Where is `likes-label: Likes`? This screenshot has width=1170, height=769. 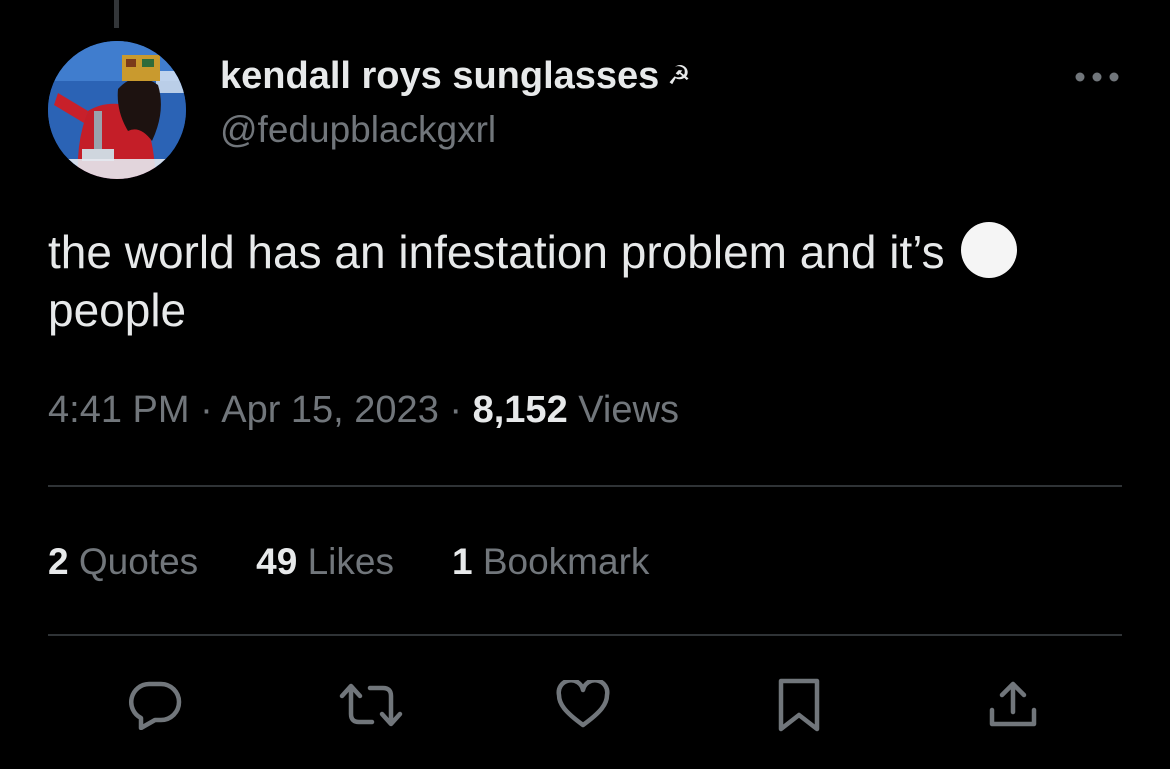
likes-label: Likes is located at coordinates (350, 561).